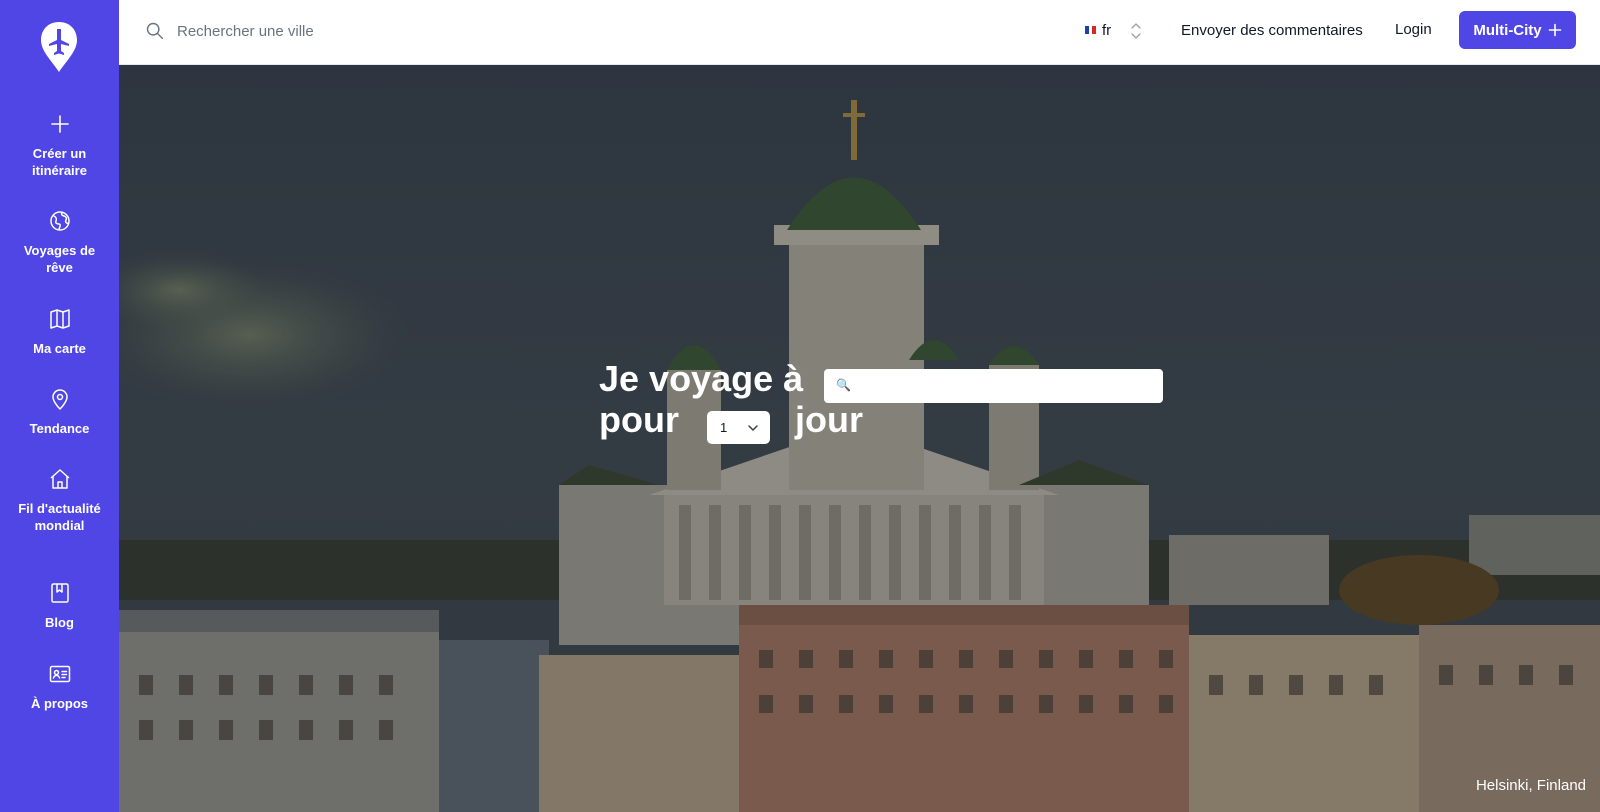 The width and height of the screenshot is (1600, 812). What do you see at coordinates (1272, 30) in the screenshot?
I see `send-feedback-link: Envoyer des commentaires` at bounding box center [1272, 30].